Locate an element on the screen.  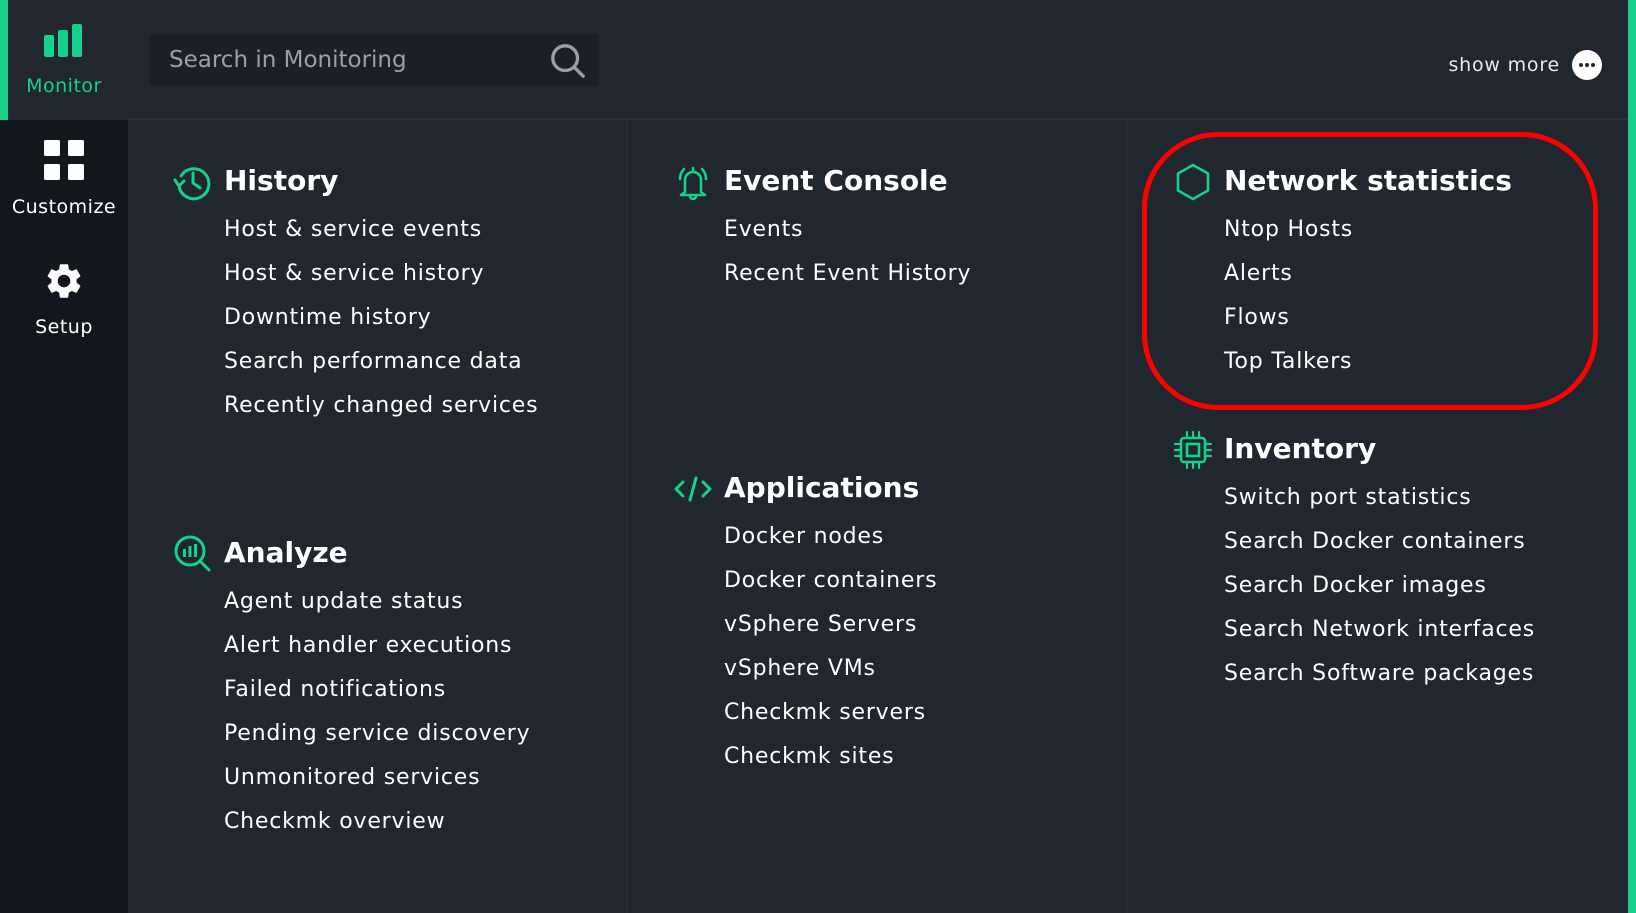
sidebar-item-monitor: Monitor is located at coordinates (64, 60).